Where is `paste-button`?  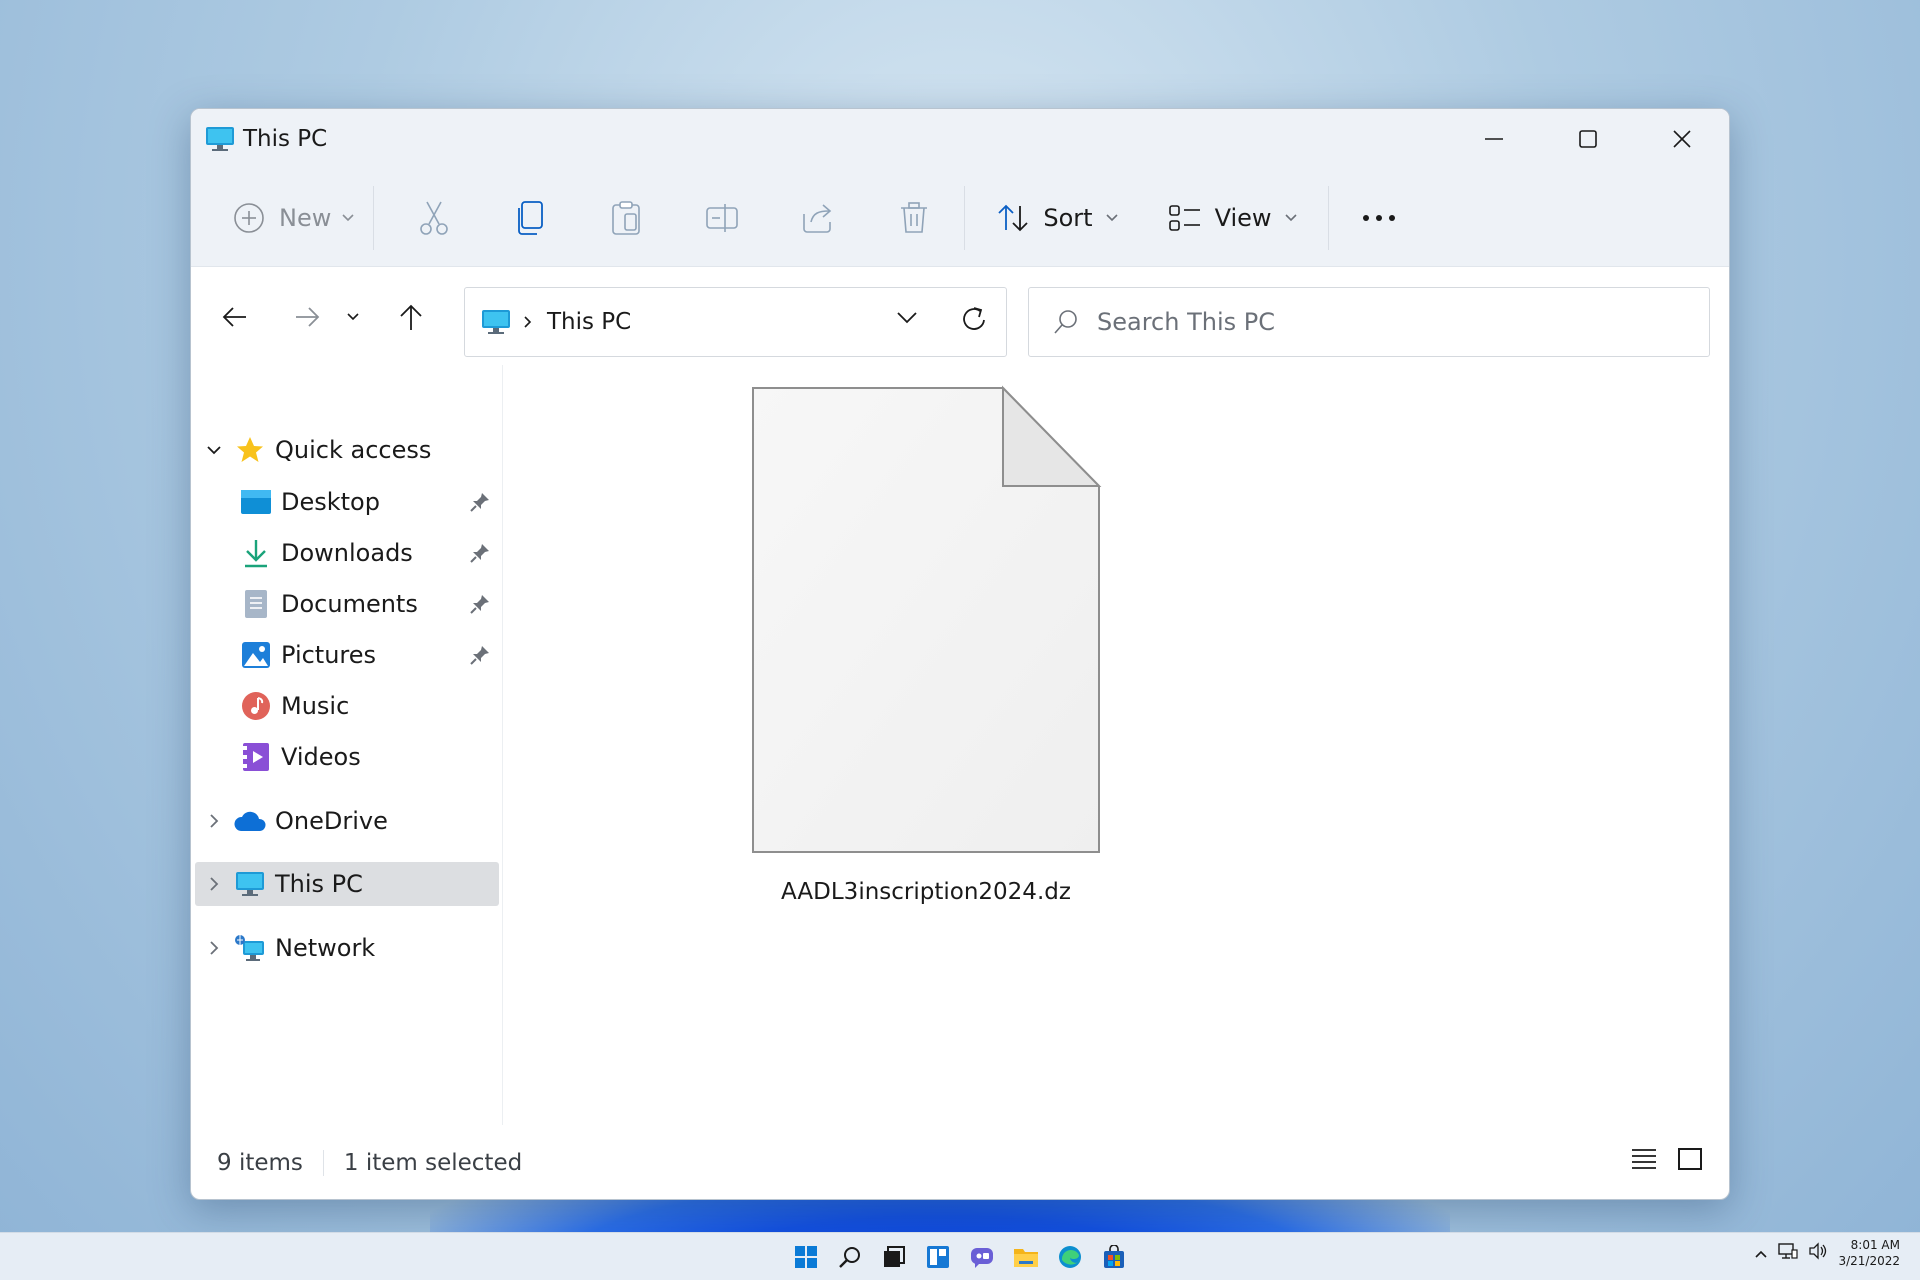 paste-button is located at coordinates (626, 218).